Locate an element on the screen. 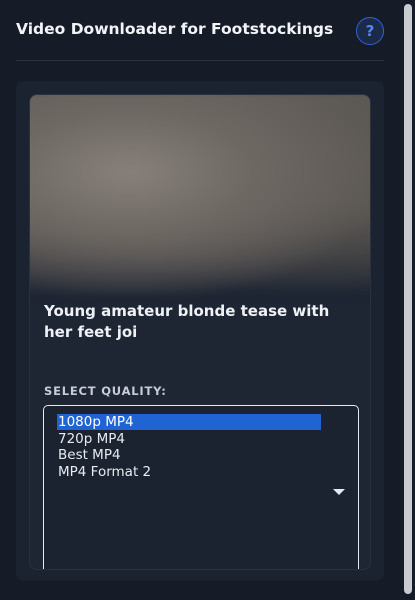  scrollbar-thumb is located at coordinates (408, 299).